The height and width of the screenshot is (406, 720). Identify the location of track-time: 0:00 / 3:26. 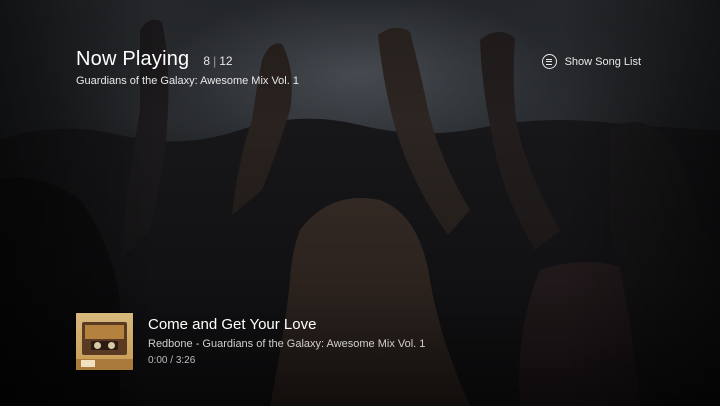
(172, 360).